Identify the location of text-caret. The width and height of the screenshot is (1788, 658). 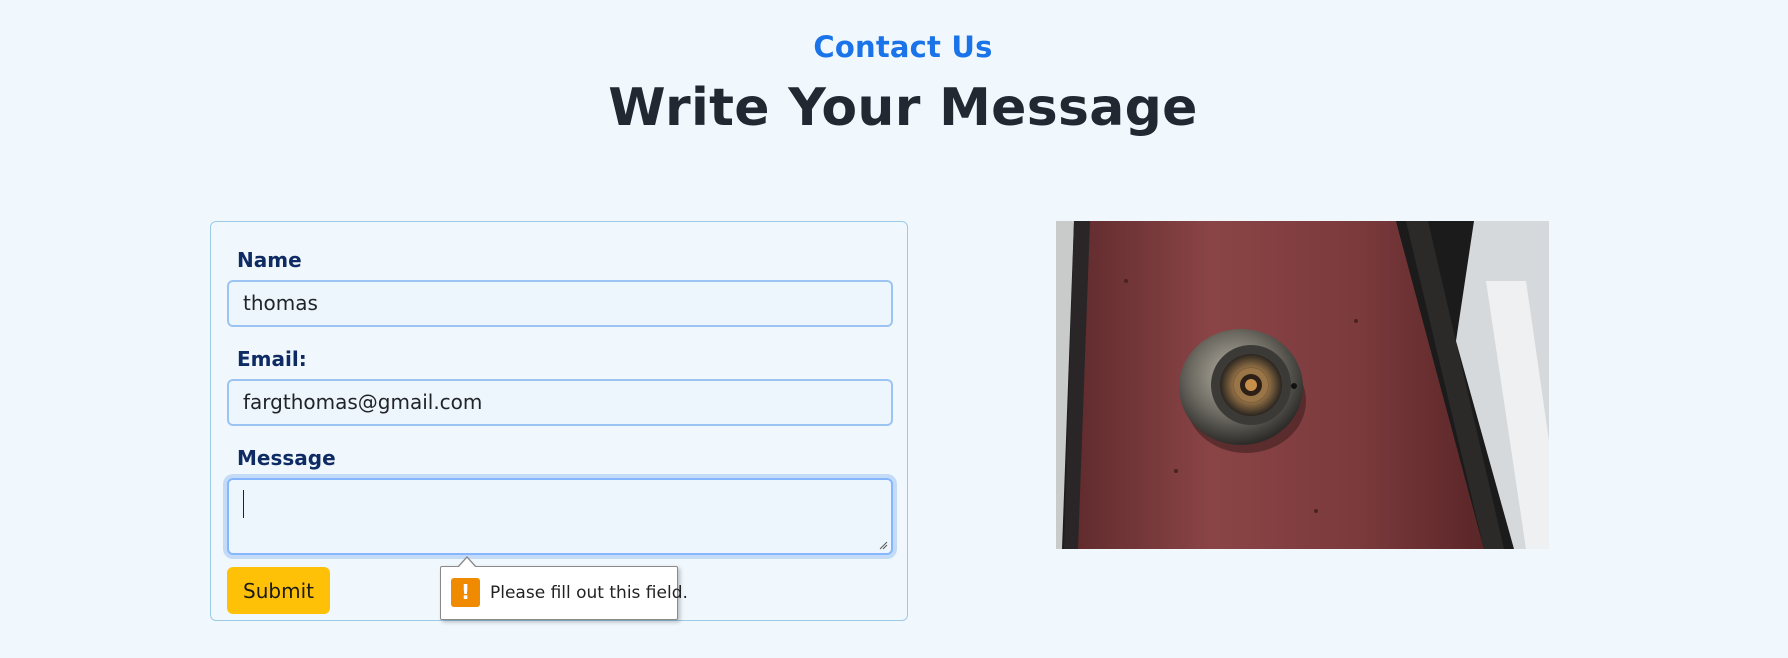
(243, 504).